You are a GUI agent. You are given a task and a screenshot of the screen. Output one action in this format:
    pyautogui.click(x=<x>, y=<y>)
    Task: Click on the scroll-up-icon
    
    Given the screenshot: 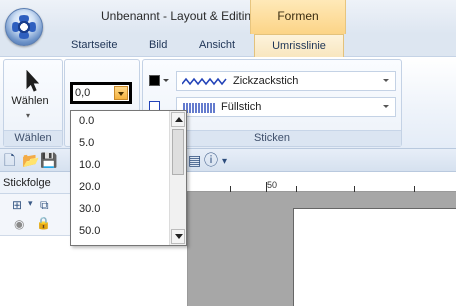 What is the action you would take?
    pyautogui.click(x=178, y=119)
    